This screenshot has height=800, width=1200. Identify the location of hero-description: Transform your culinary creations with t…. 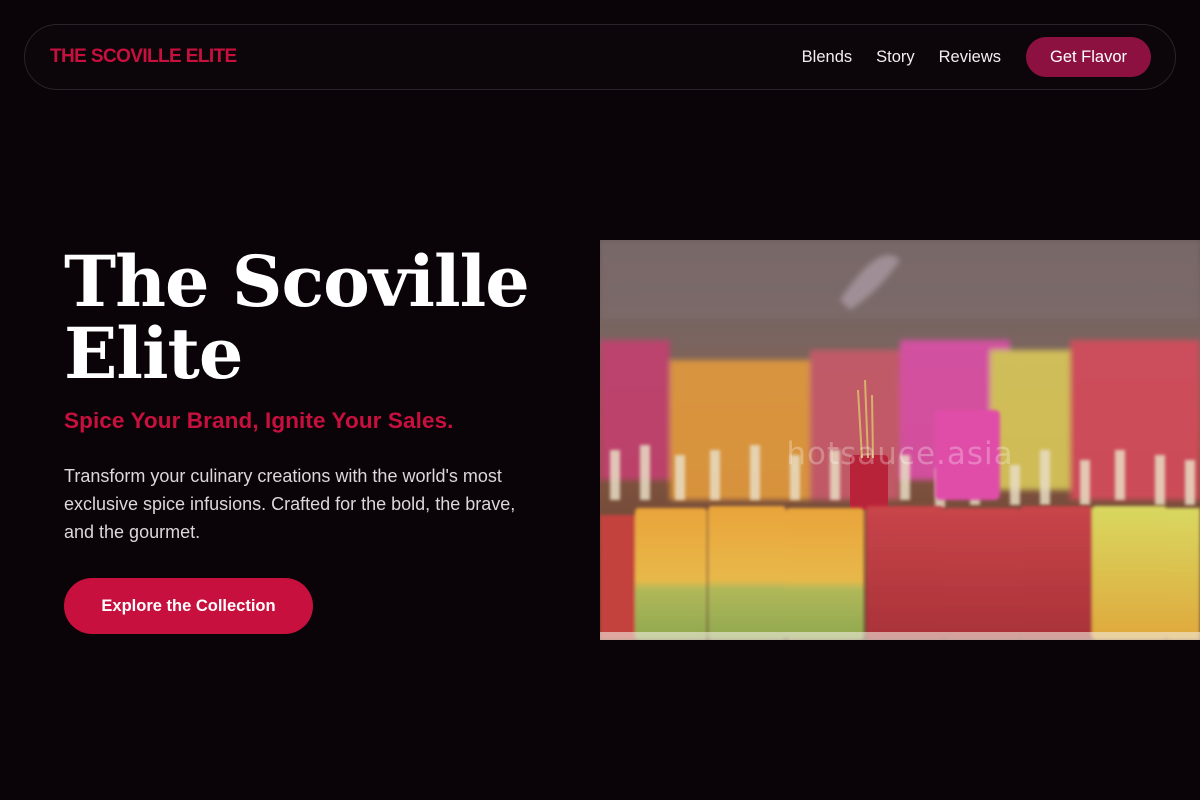
(290, 504).